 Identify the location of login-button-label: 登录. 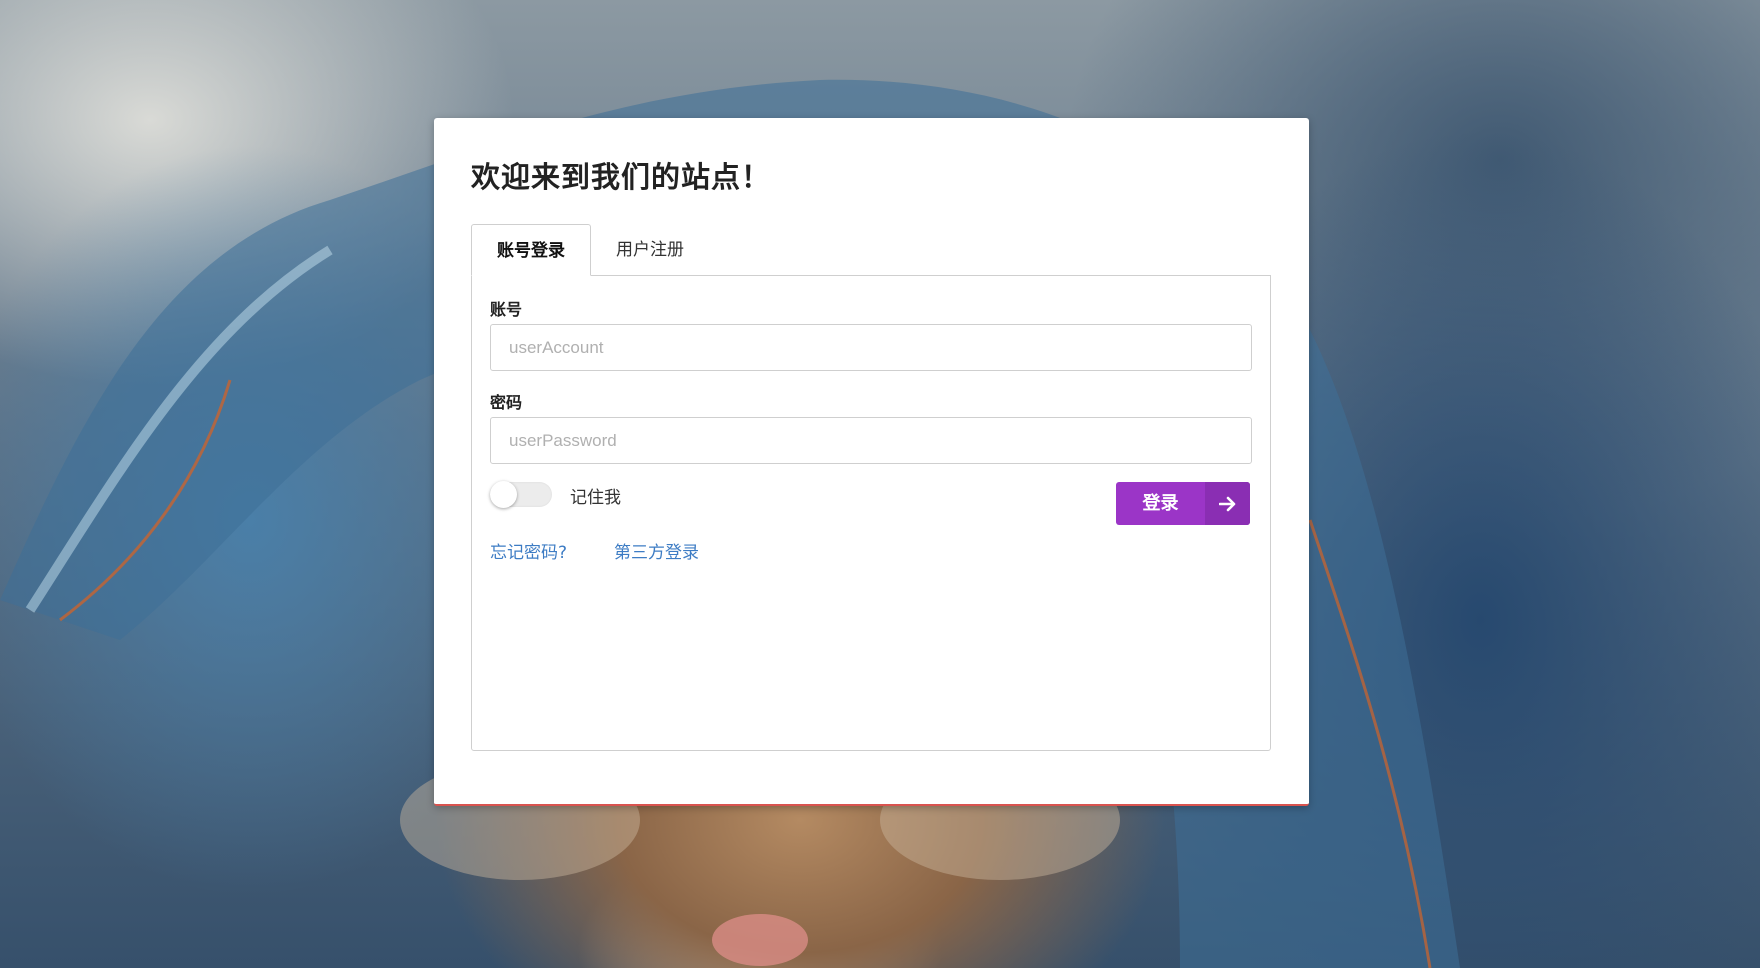
(1160, 503).